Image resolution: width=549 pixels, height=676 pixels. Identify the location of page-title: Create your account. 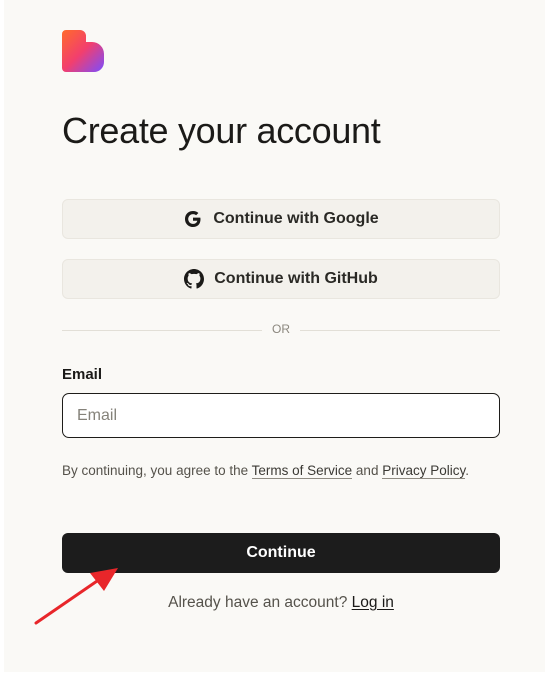
(221, 130).